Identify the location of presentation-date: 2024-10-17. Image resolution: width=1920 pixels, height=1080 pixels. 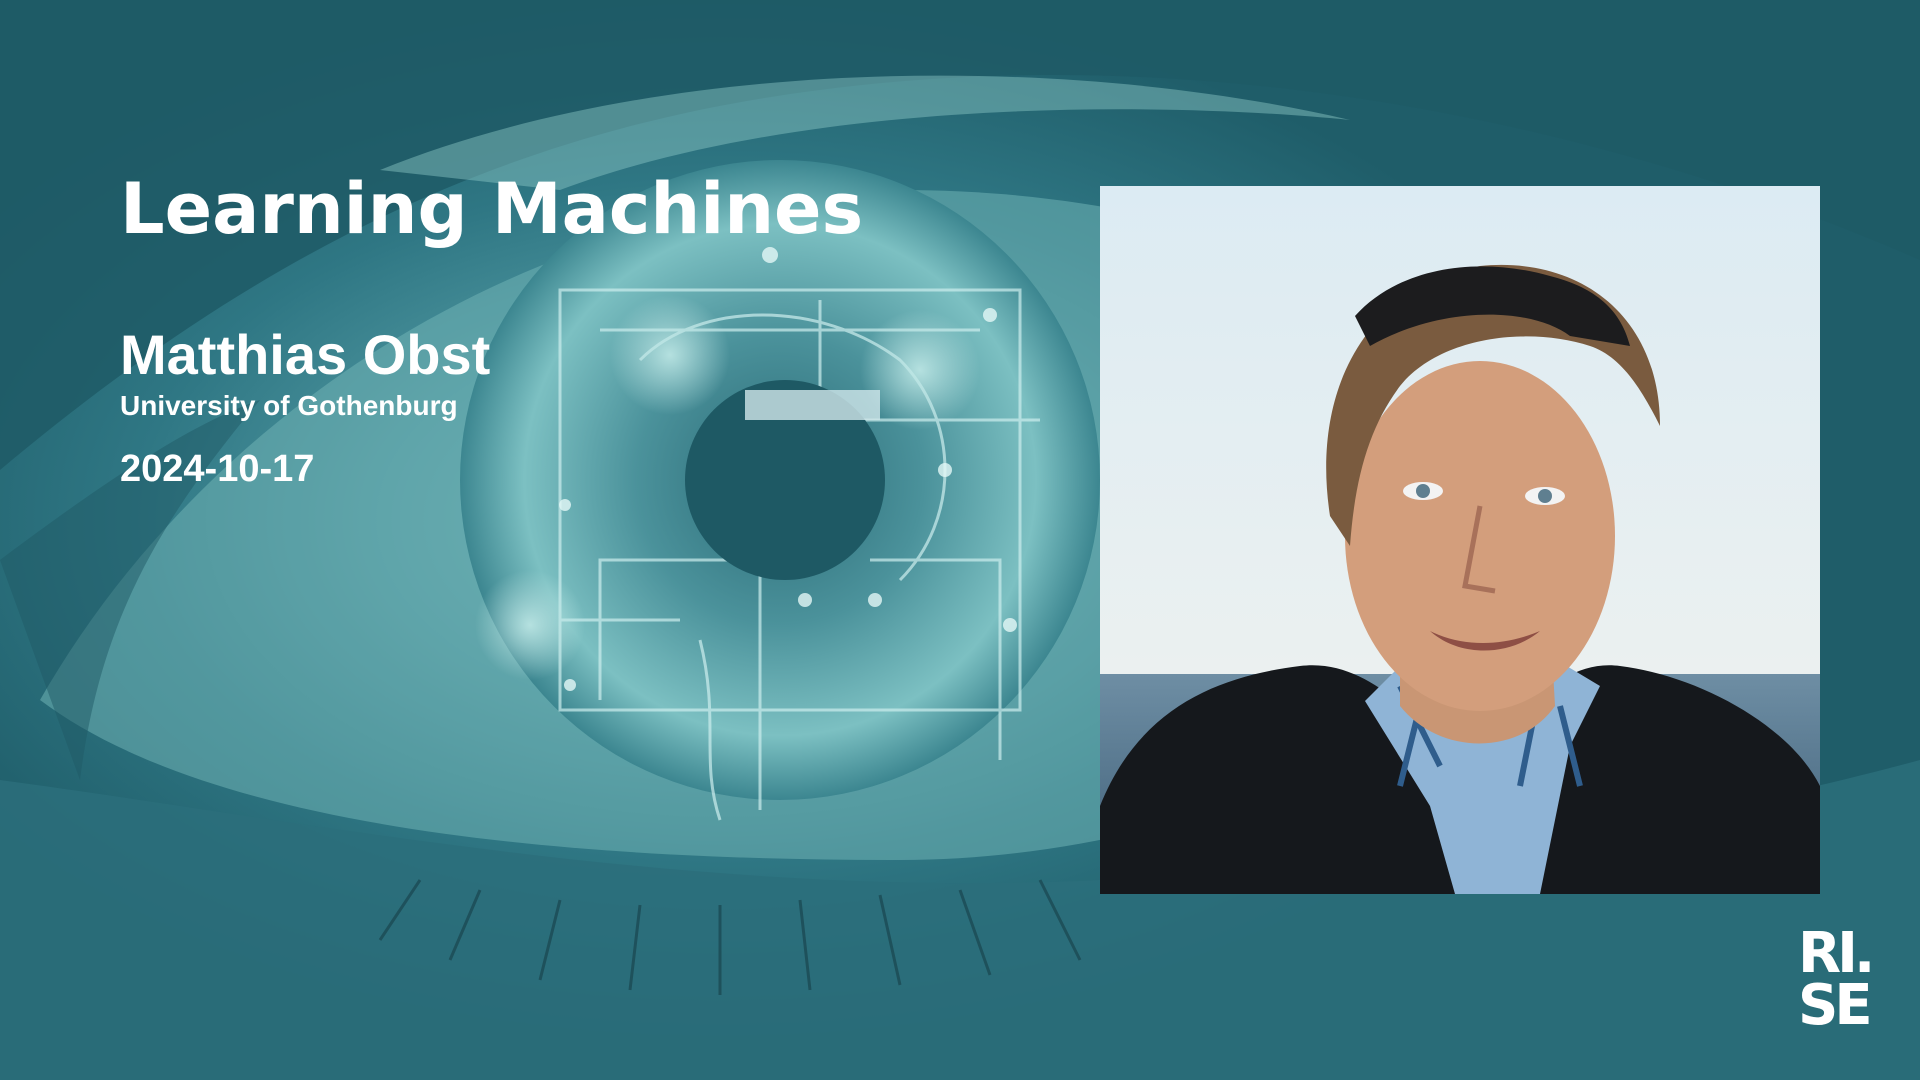
(217, 469).